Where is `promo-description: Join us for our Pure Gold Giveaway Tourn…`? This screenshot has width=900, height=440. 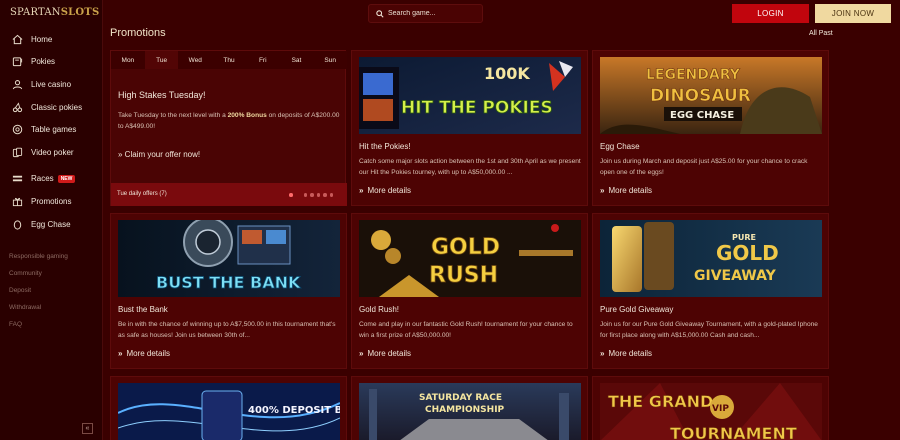
promo-description: Join us for our Pure Gold Giveaway Tourn… is located at coordinates (709, 330).